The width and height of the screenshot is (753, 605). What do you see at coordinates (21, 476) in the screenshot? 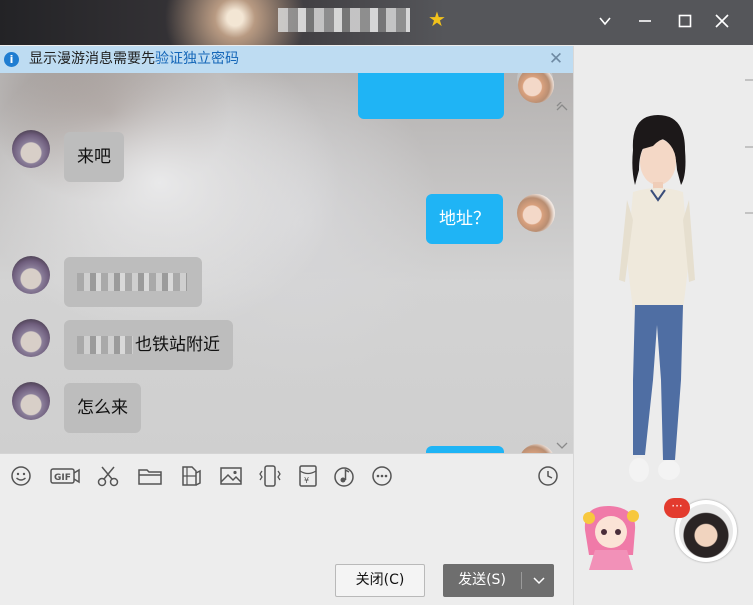
I see `emoji-icon` at bounding box center [21, 476].